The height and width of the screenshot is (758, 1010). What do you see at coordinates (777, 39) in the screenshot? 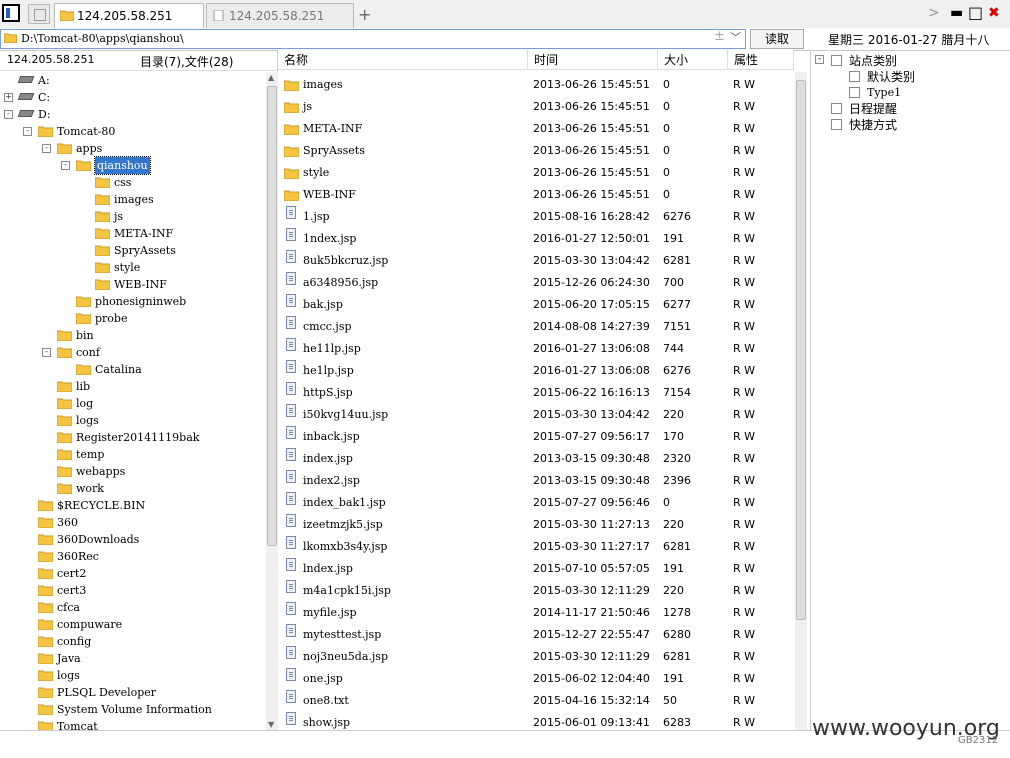
I see `read-button: 读取` at bounding box center [777, 39].